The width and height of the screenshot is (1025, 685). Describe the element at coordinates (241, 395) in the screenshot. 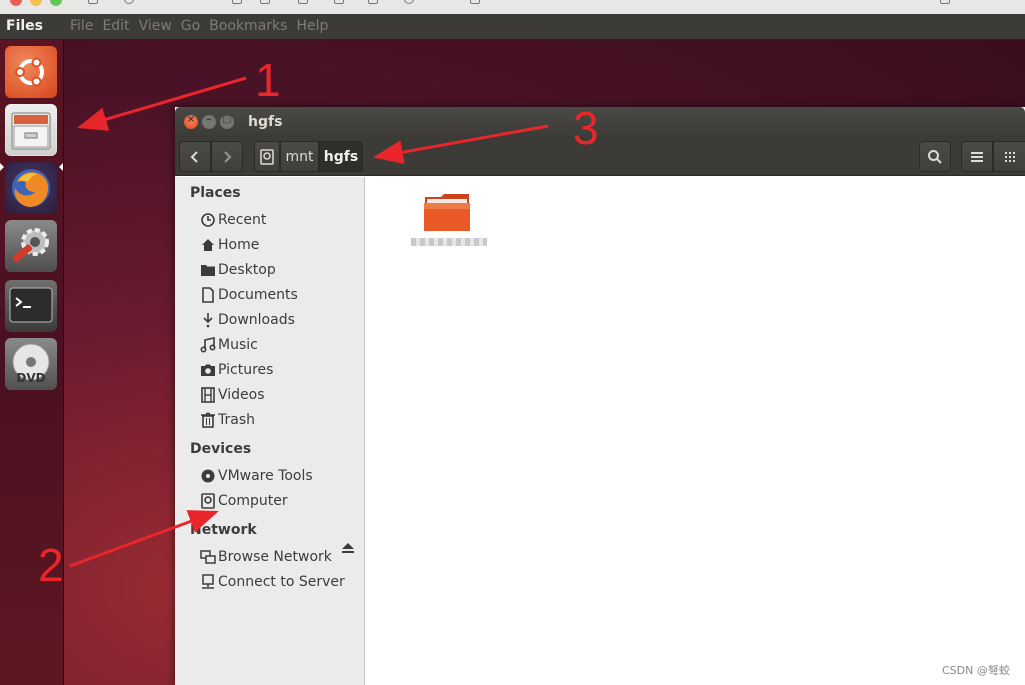

I see `sidebar-item-label: Videos` at that location.